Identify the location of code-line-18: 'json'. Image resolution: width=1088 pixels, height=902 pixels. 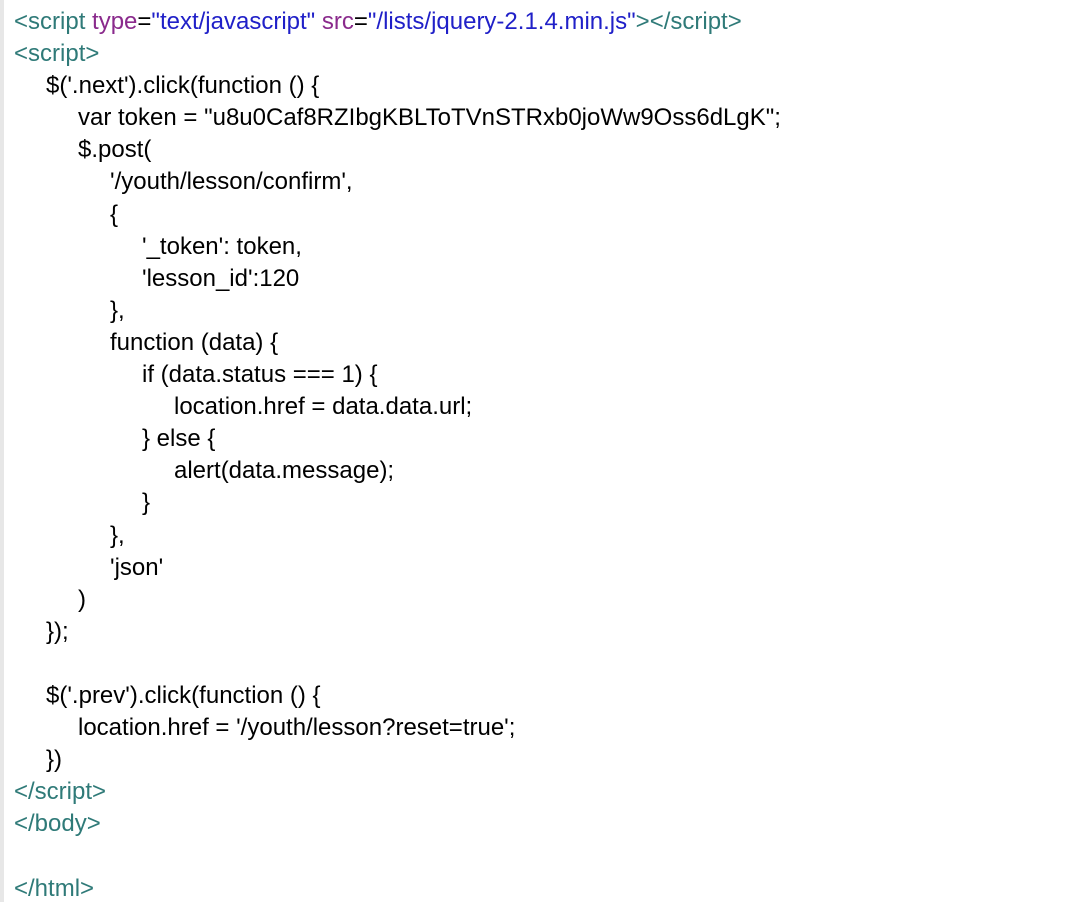
(551, 568).